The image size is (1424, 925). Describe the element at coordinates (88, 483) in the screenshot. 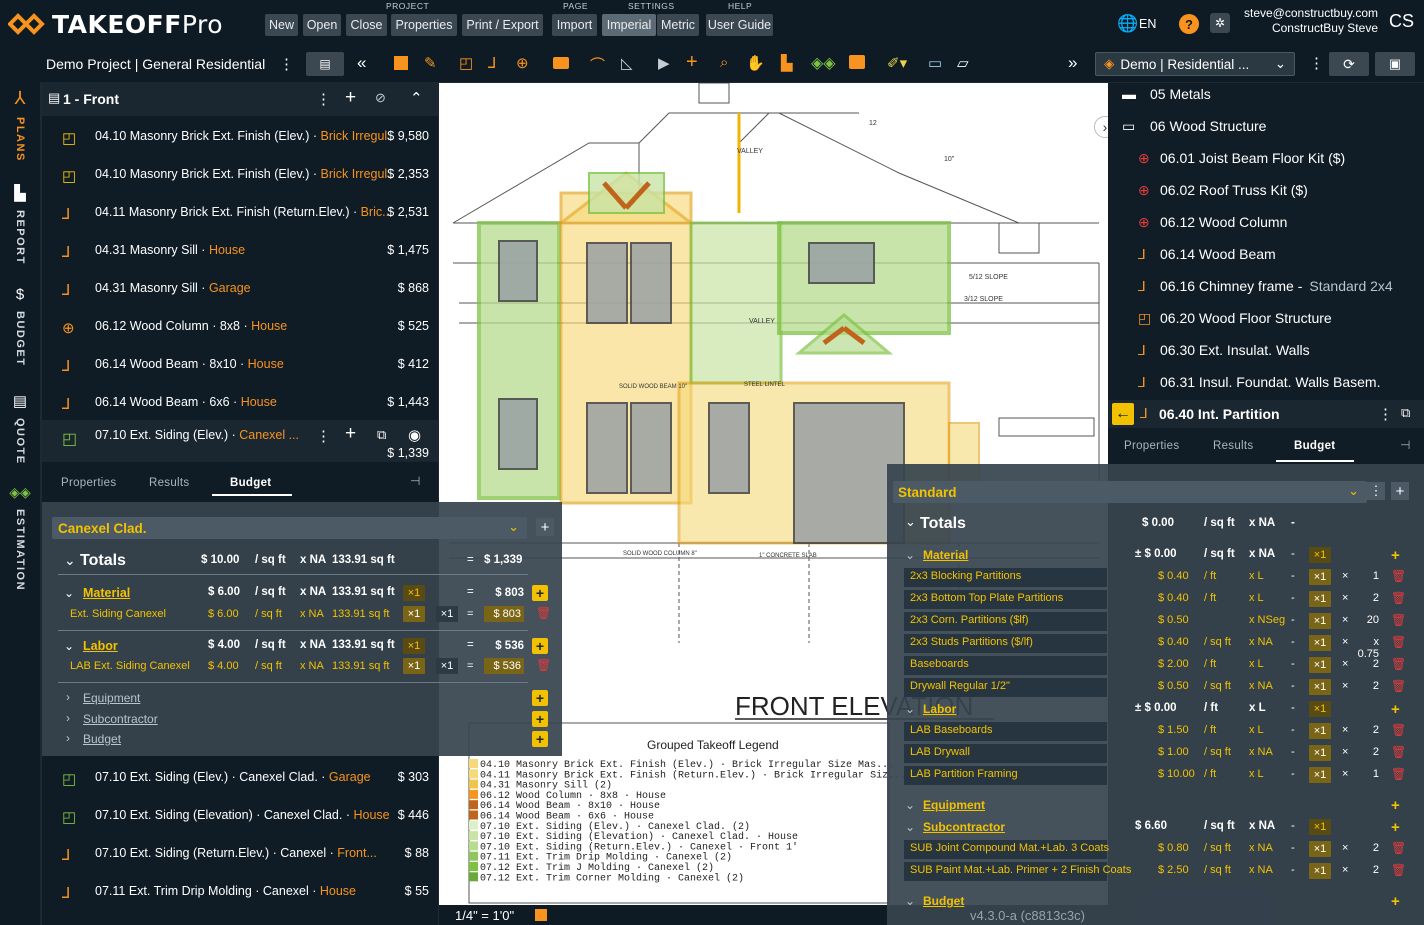

I see `tab-properties: Properties` at that location.